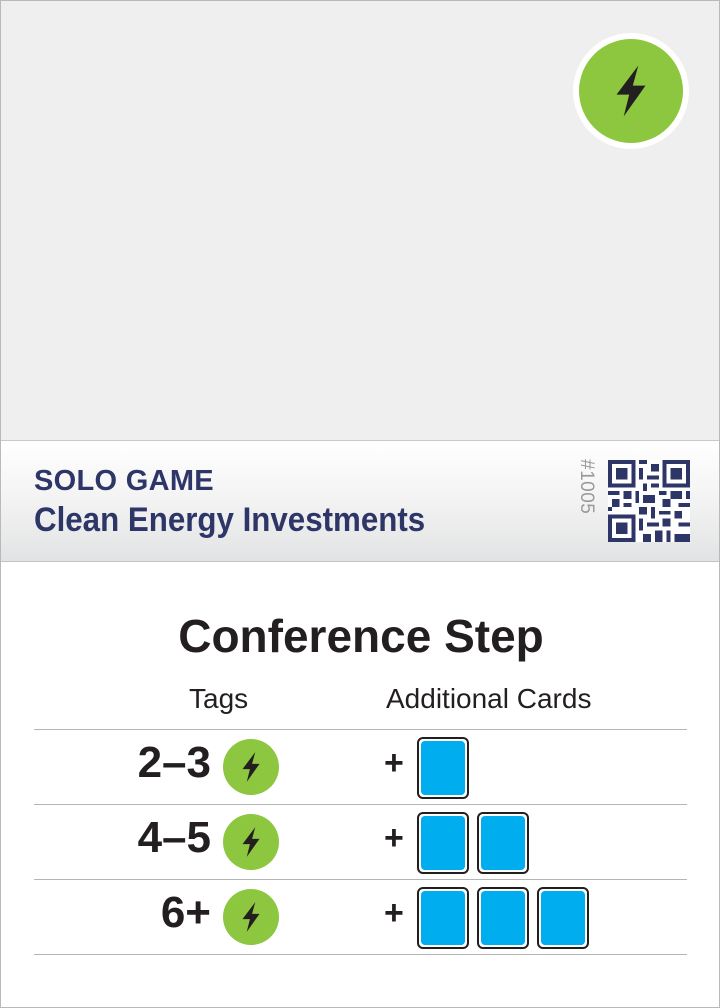 This screenshot has width=720, height=1008. I want to click on qr-code-icon, so click(649, 501).